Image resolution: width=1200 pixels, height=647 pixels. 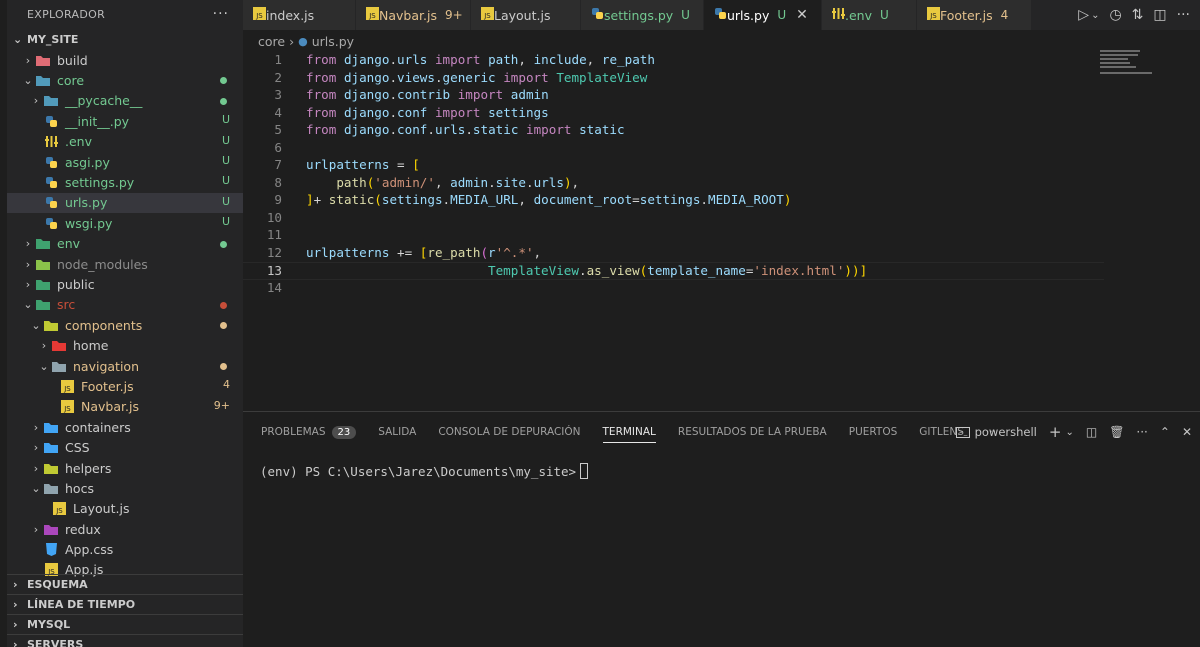 I want to click on breadcrumb: core › ● urls.py, so click(x=306, y=41).